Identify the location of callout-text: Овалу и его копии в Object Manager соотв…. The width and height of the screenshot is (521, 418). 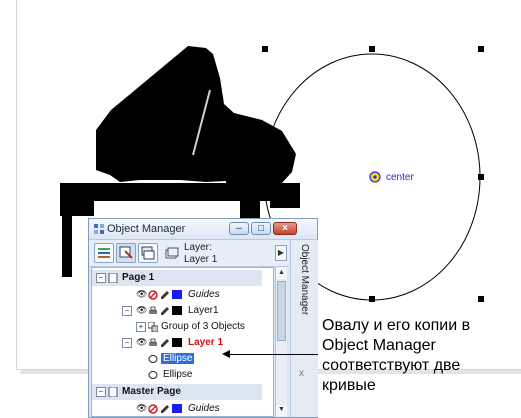
(396, 356).